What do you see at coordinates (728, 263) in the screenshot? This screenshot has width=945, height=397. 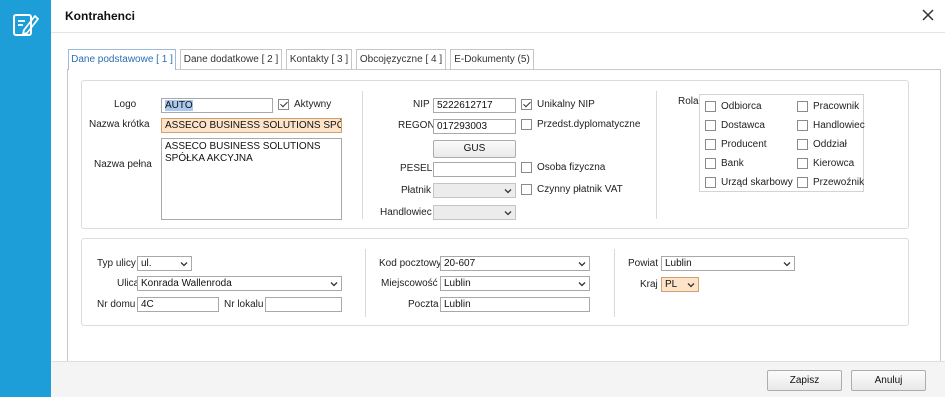 I see `county-select: Lublin` at bounding box center [728, 263].